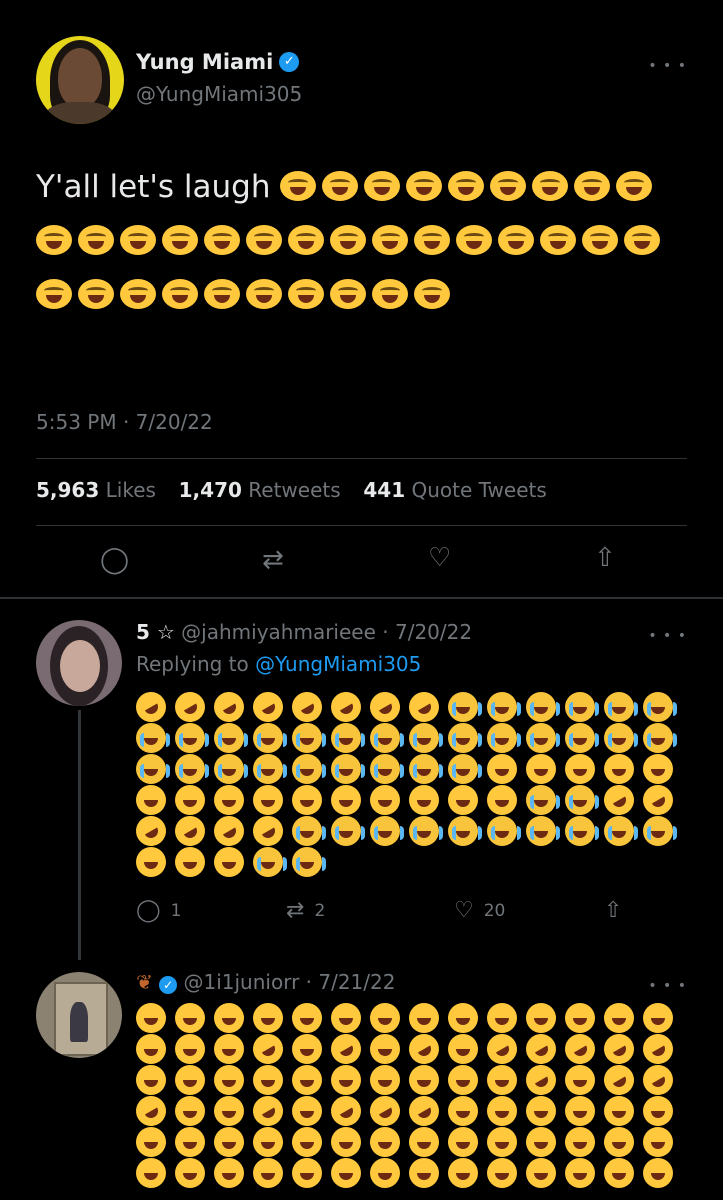  Describe the element at coordinates (289, 62) in the screenshot. I see `verified-badge-icon: ✓` at that location.